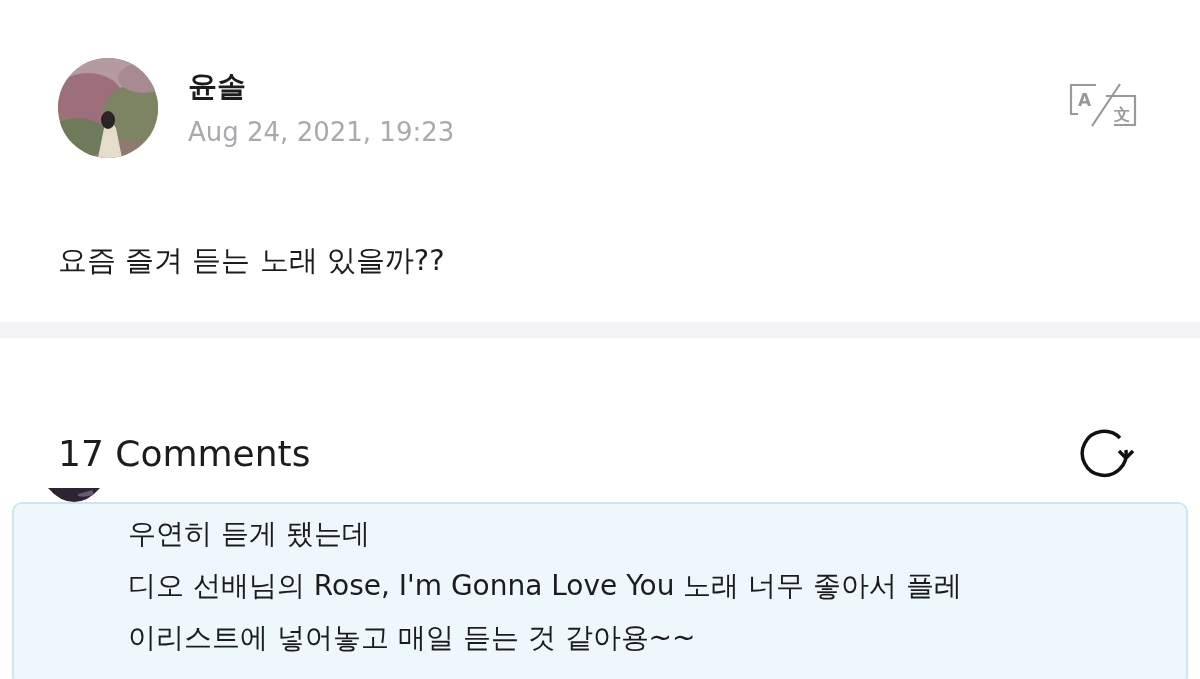 This screenshot has height=679, width=1200. I want to click on comment-text: 이리스트에 넣어놓고 매일 듣는 것 같아용~~, so click(412, 638).